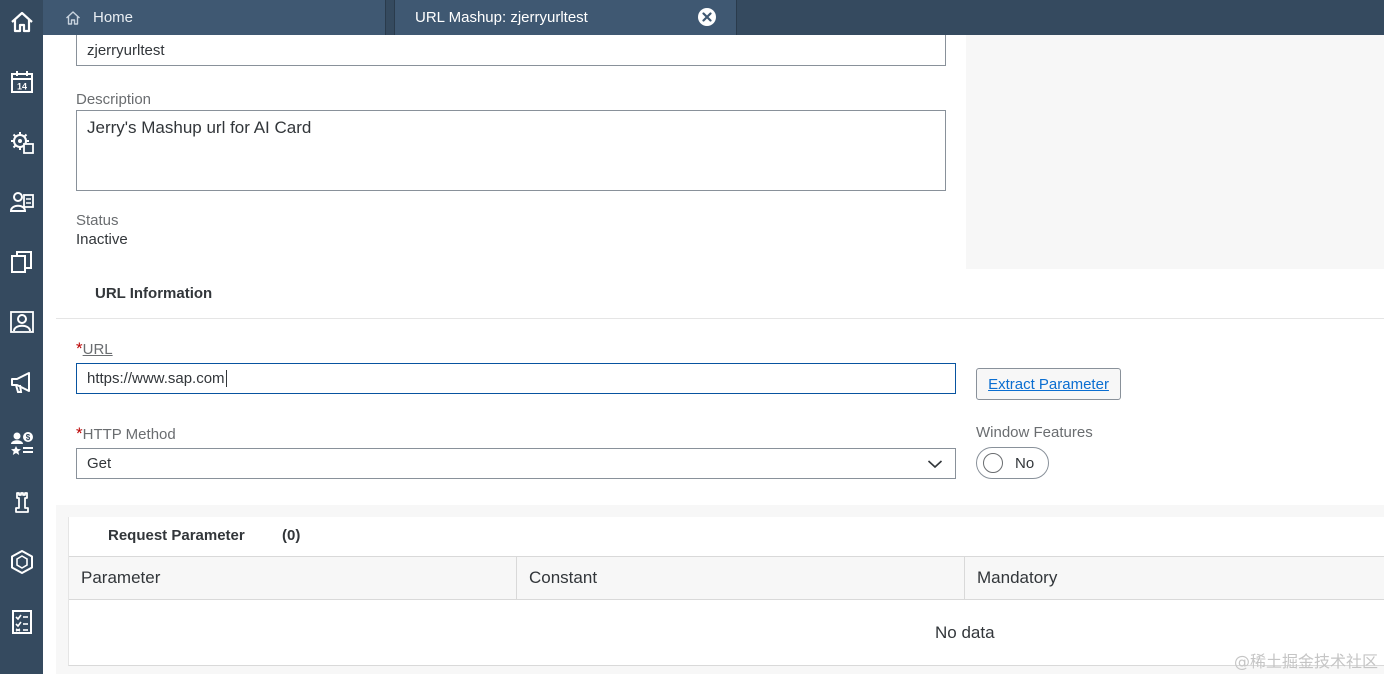 The width and height of the screenshot is (1384, 674). I want to click on column-header-constant: Constant, so click(740, 578).